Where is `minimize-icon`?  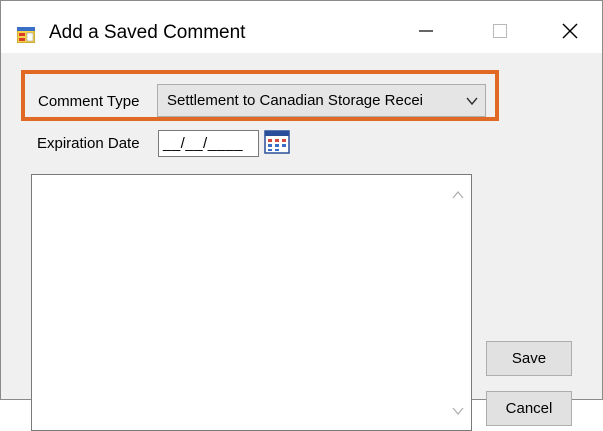
minimize-icon is located at coordinates (426, 31).